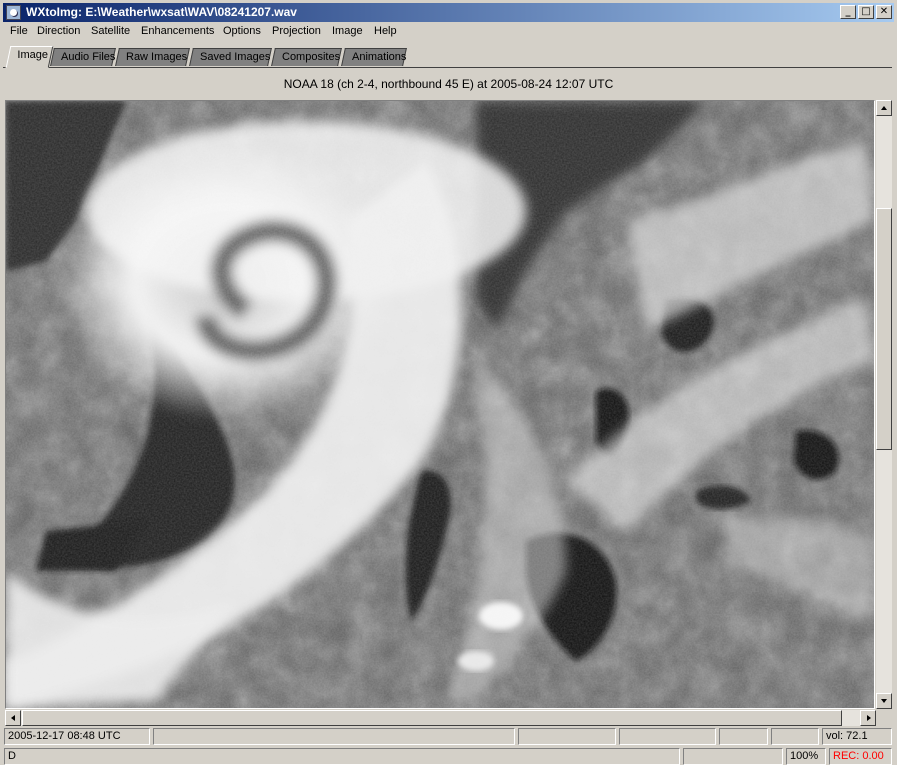 This screenshot has height=765, width=897. I want to click on arrow-left-icon, so click(13, 718).